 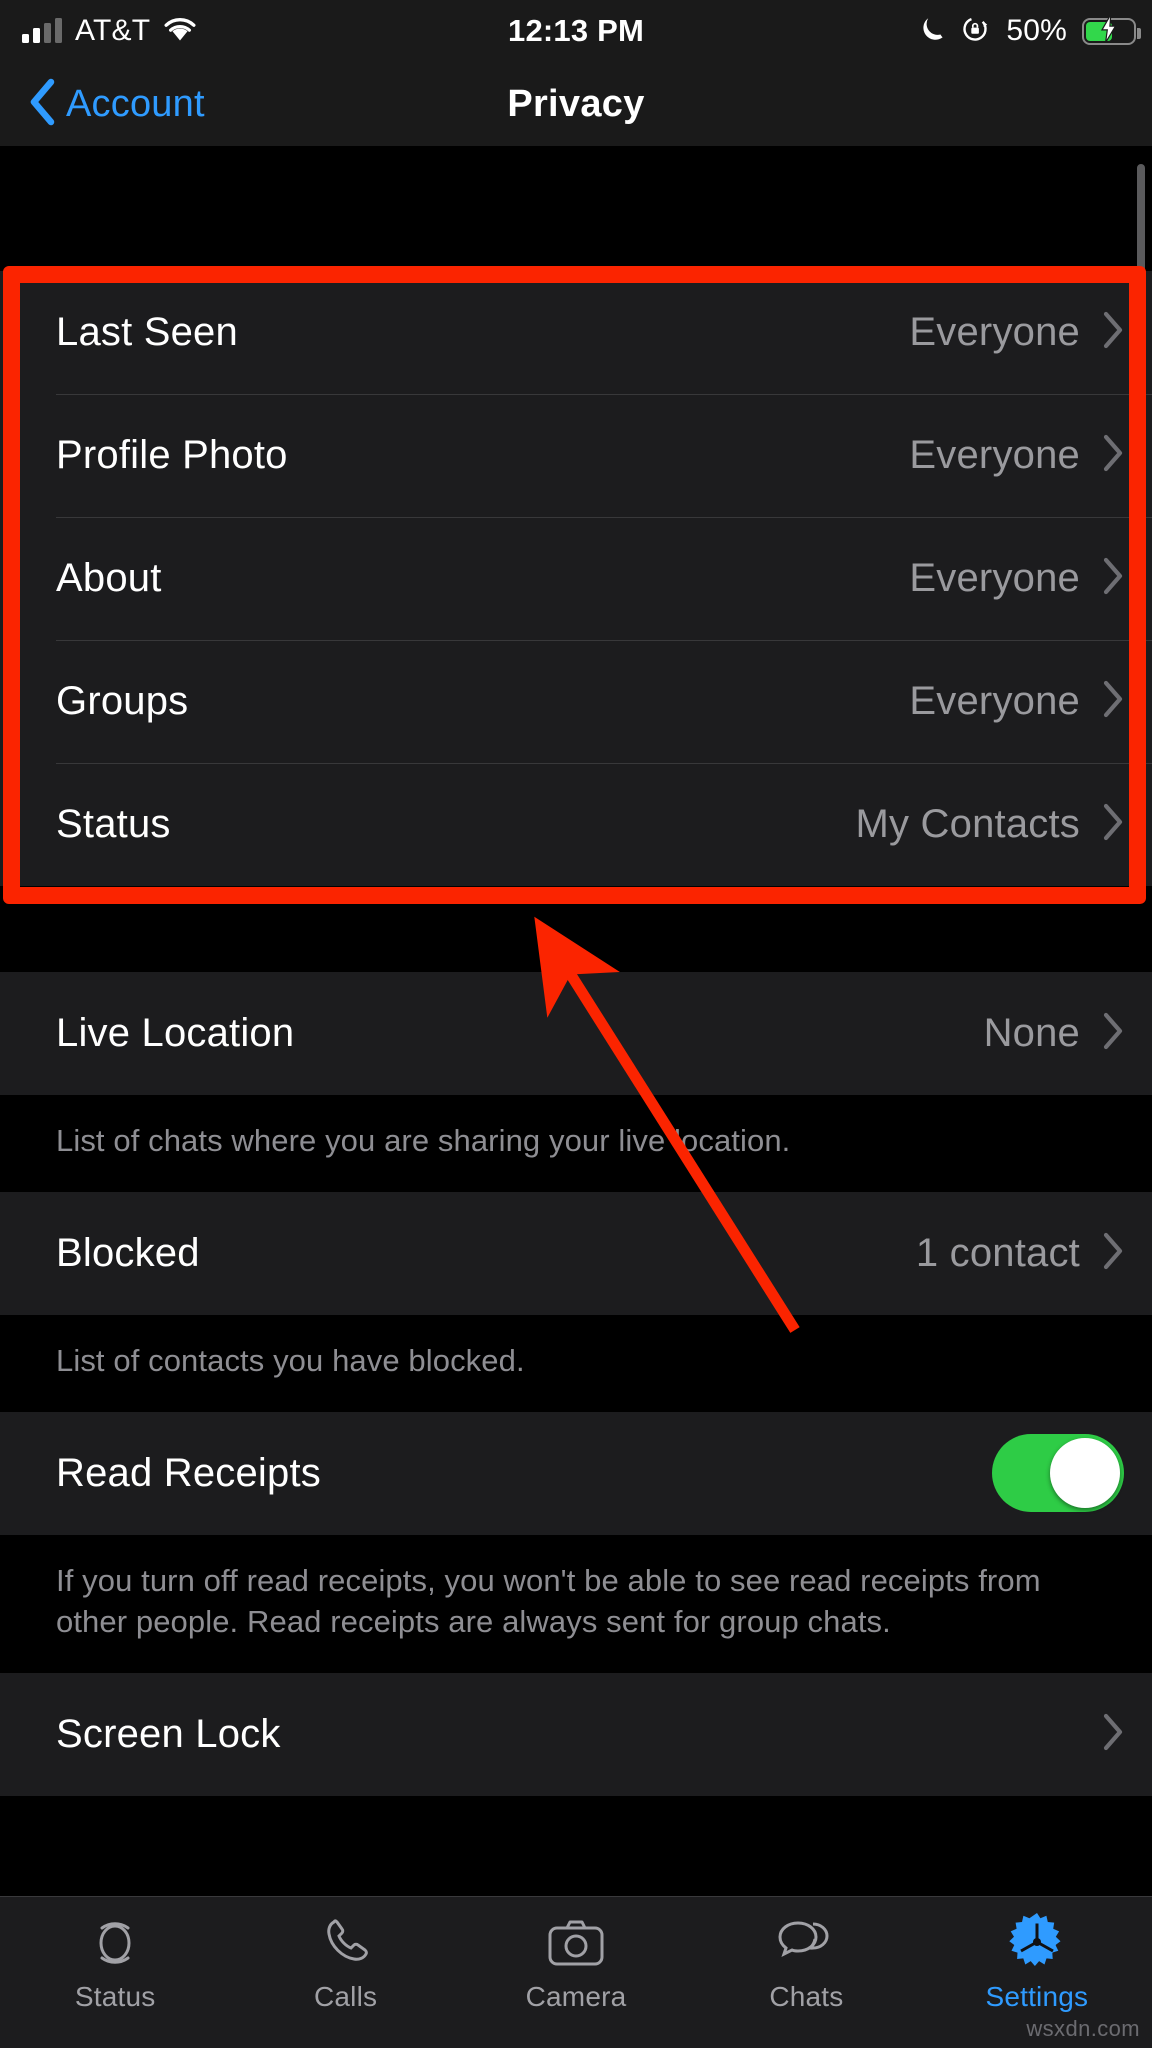 I want to click on row-value: My Contacts, so click(x=967, y=824).